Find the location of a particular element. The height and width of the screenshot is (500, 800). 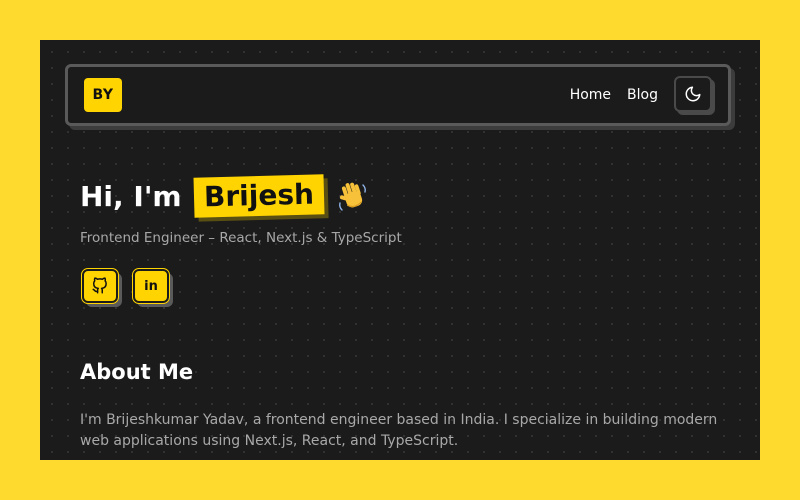

theme-toggle-button is located at coordinates (693, 94).